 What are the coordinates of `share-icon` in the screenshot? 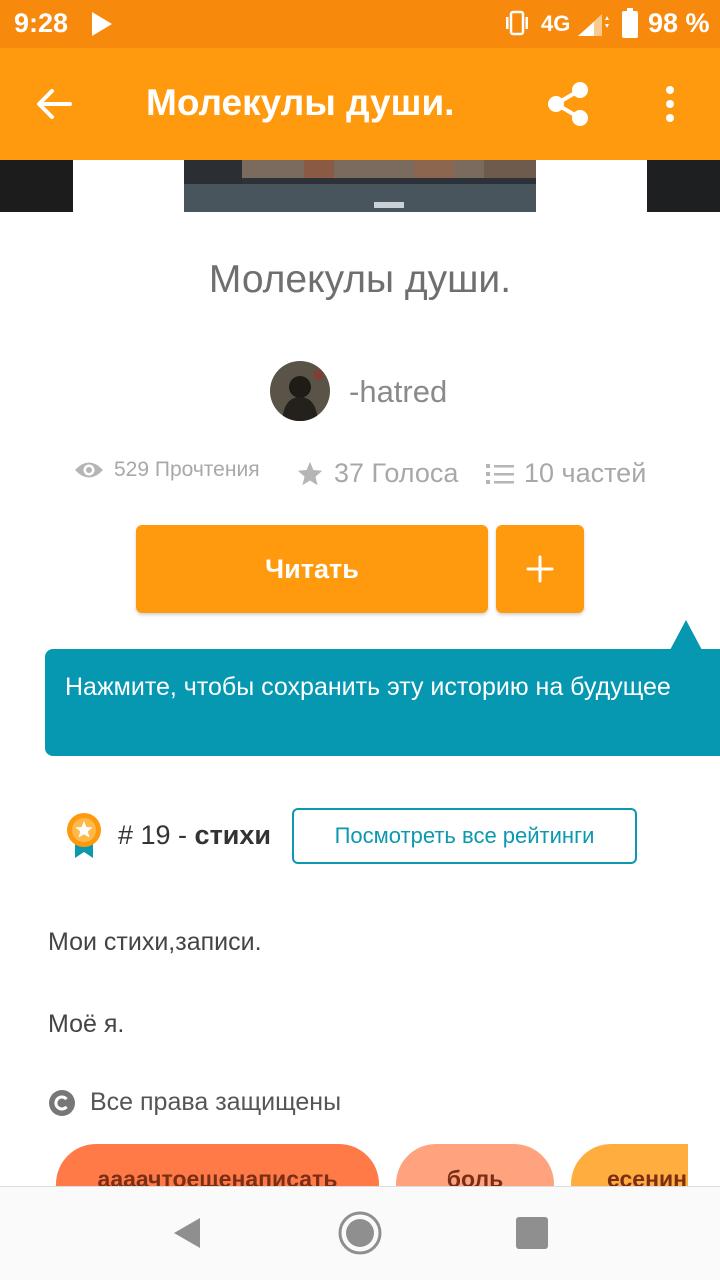 It's located at (568, 104).